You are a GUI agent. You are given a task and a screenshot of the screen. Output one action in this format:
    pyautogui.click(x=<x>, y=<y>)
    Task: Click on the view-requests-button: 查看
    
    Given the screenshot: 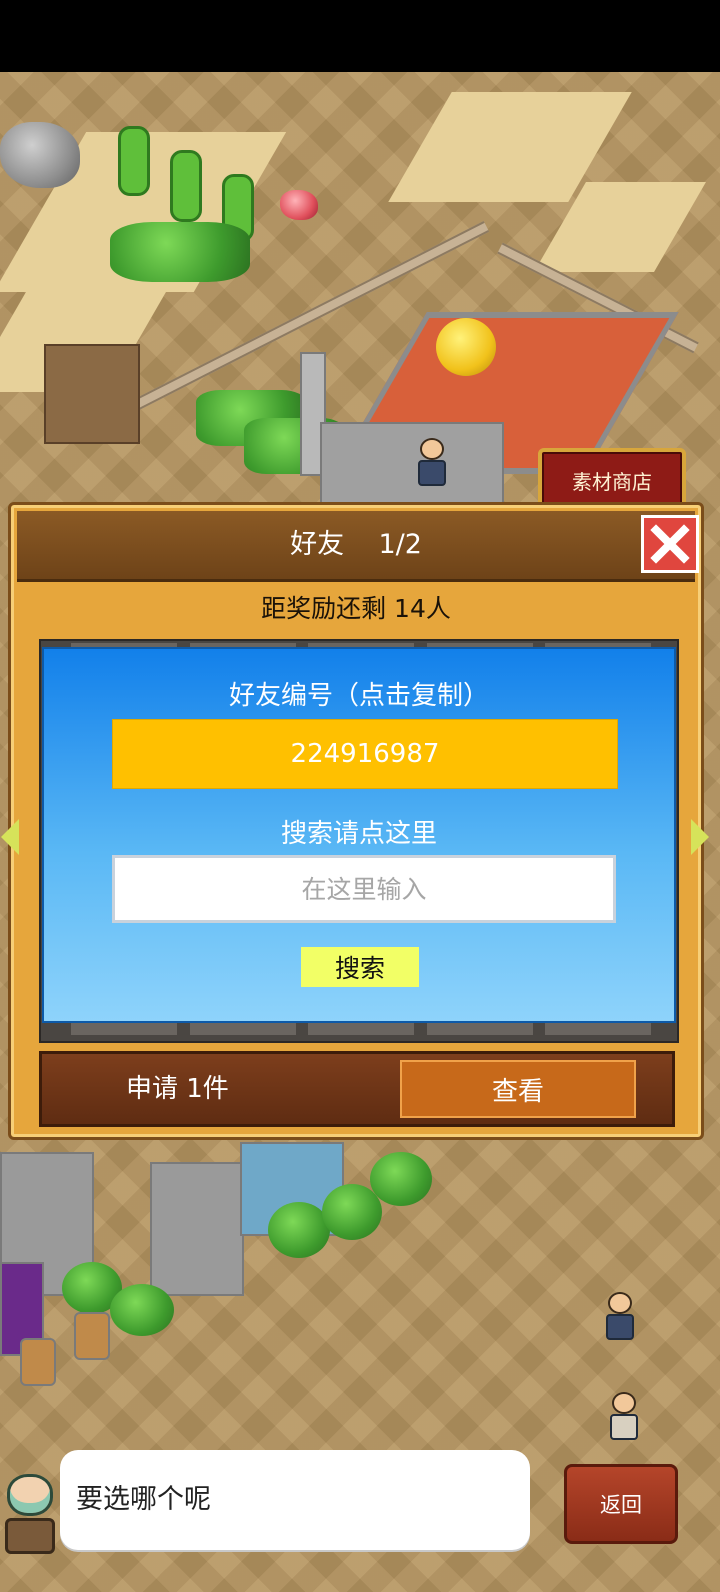 What is the action you would take?
    pyautogui.click(x=518, y=1089)
    